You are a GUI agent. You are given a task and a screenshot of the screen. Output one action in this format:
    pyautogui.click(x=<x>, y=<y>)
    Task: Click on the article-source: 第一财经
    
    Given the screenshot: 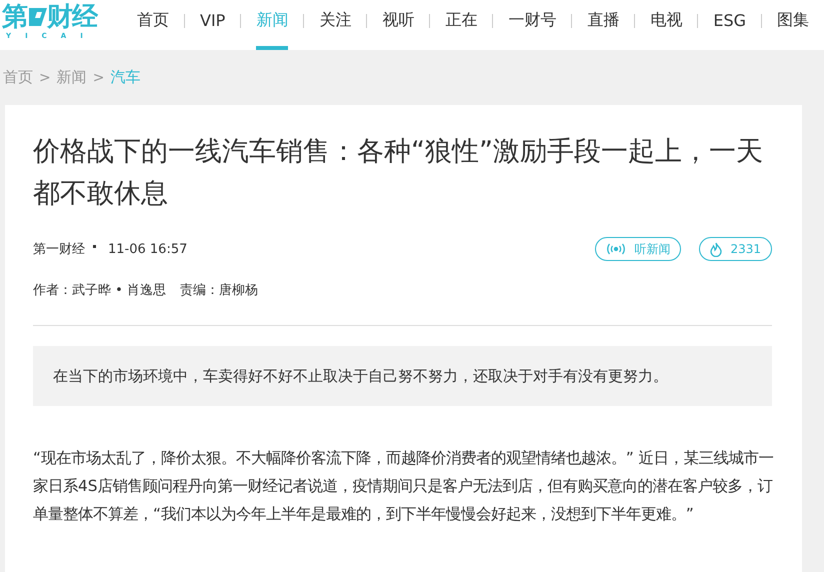 What is the action you would take?
    pyautogui.click(x=59, y=249)
    